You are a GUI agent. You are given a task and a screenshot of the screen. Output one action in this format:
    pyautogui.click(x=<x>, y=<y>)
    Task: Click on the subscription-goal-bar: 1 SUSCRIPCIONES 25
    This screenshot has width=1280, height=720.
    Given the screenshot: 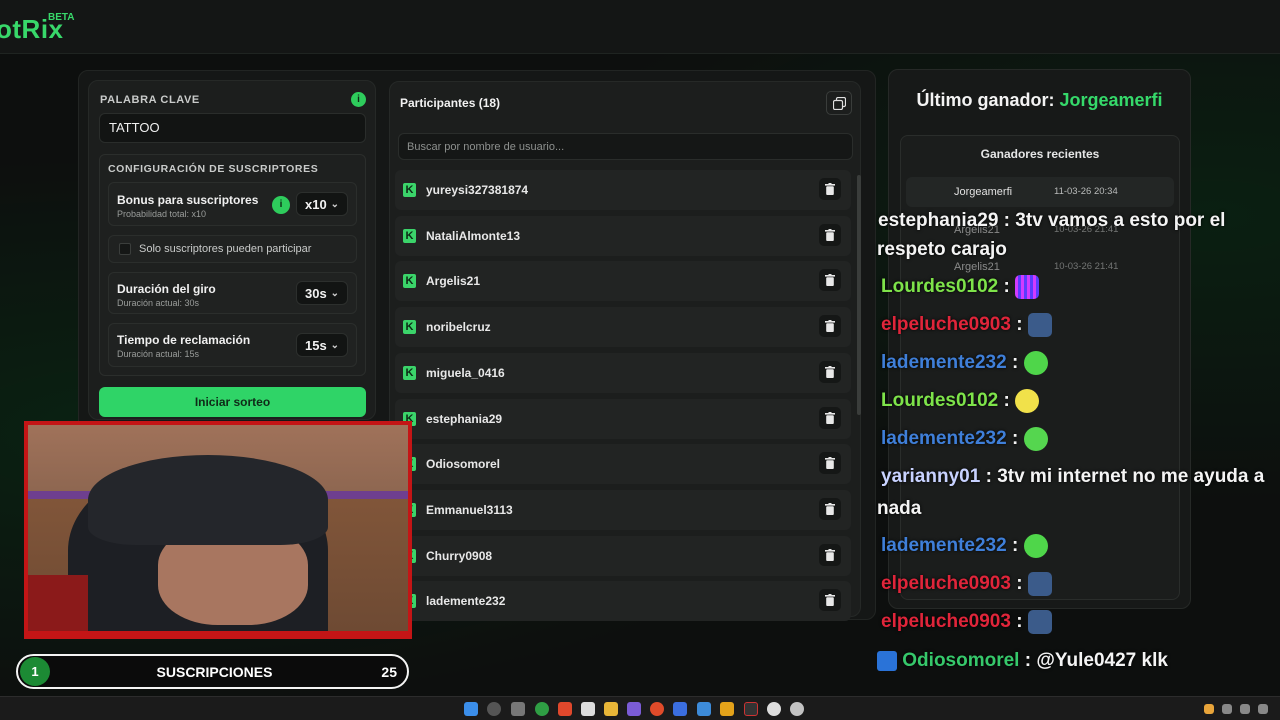 What is the action you would take?
    pyautogui.click(x=212, y=671)
    